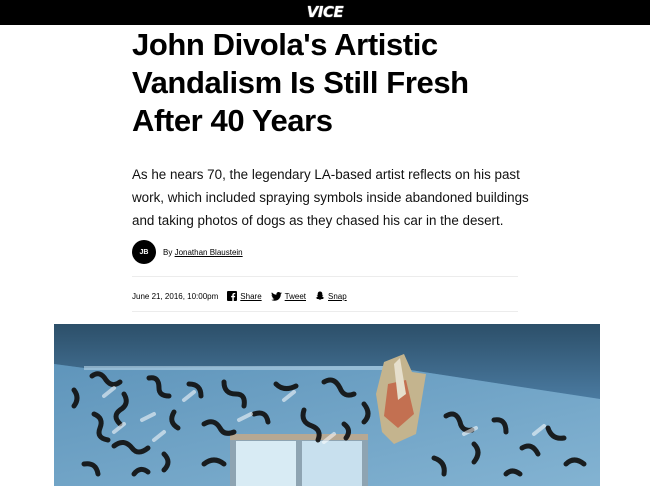  I want to click on share-twitter-button: Tweet, so click(288, 296).